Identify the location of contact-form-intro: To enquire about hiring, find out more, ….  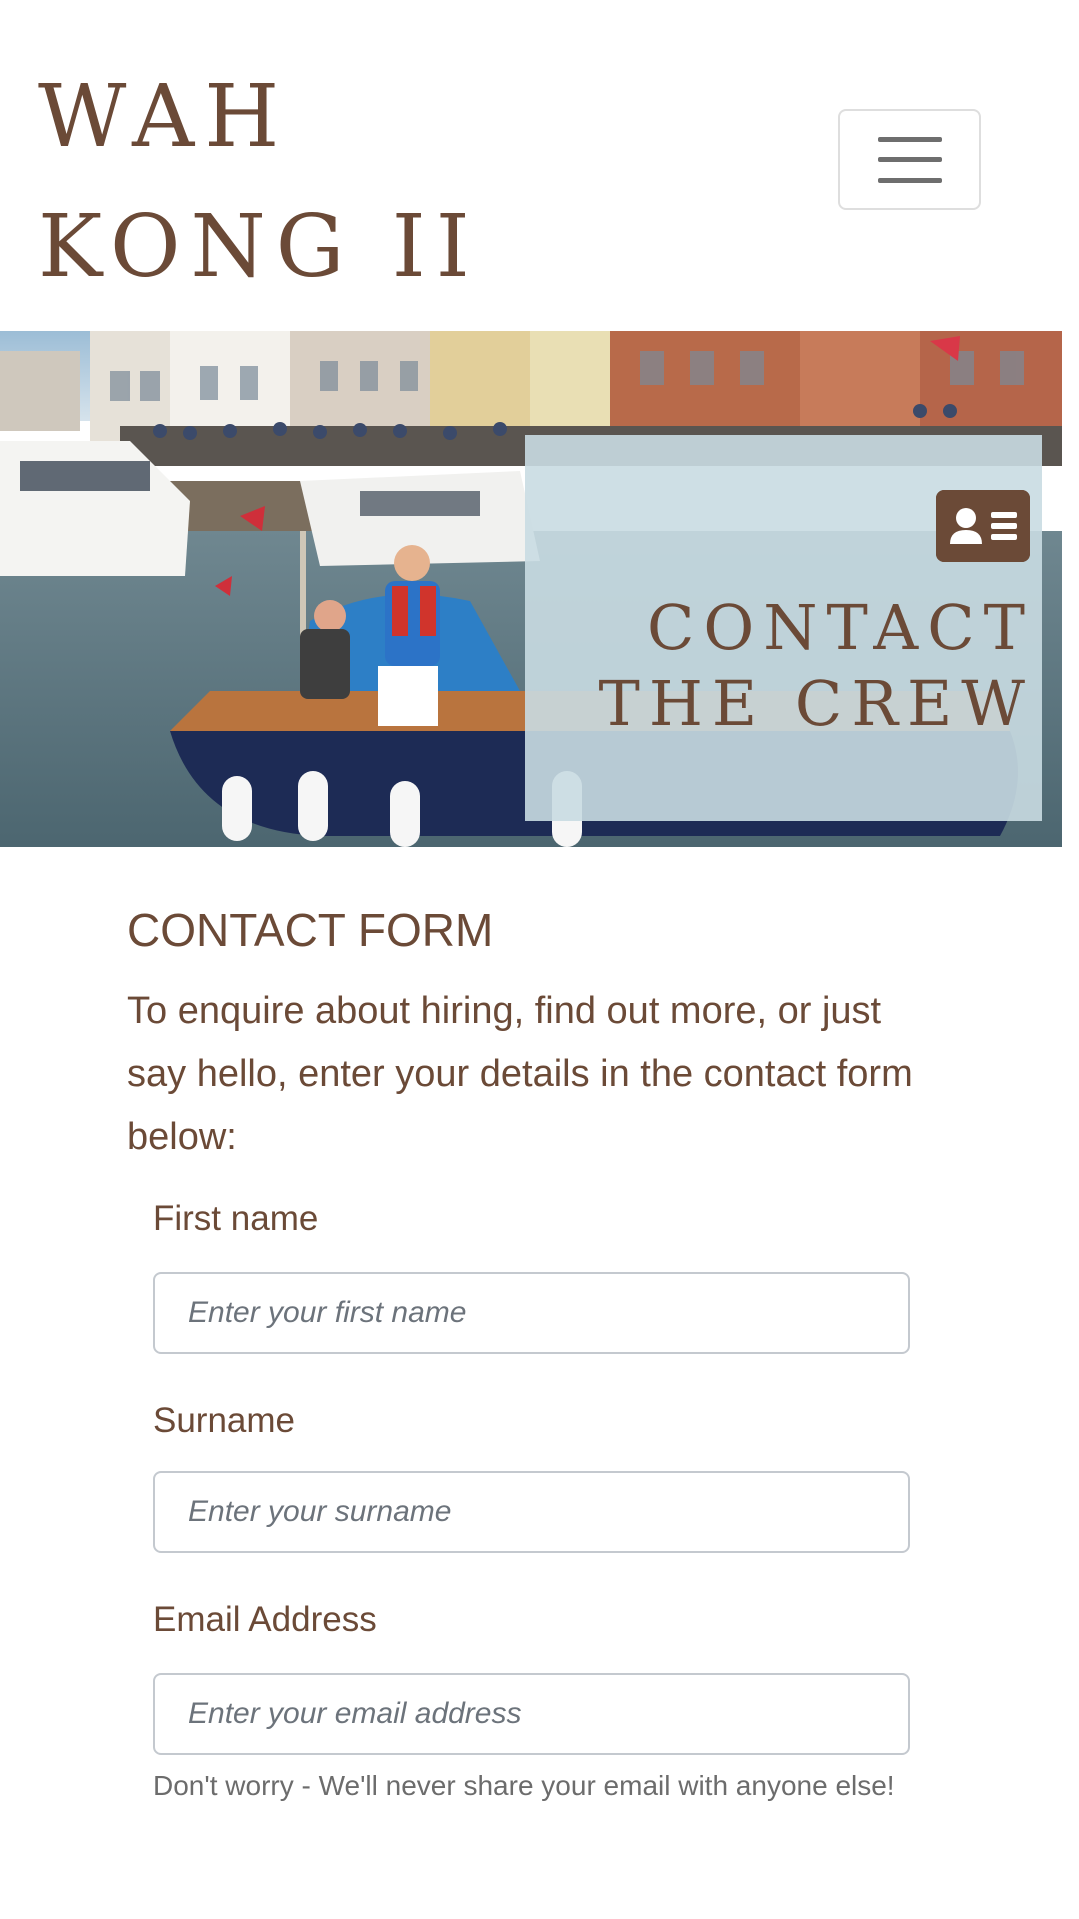
(520, 1074).